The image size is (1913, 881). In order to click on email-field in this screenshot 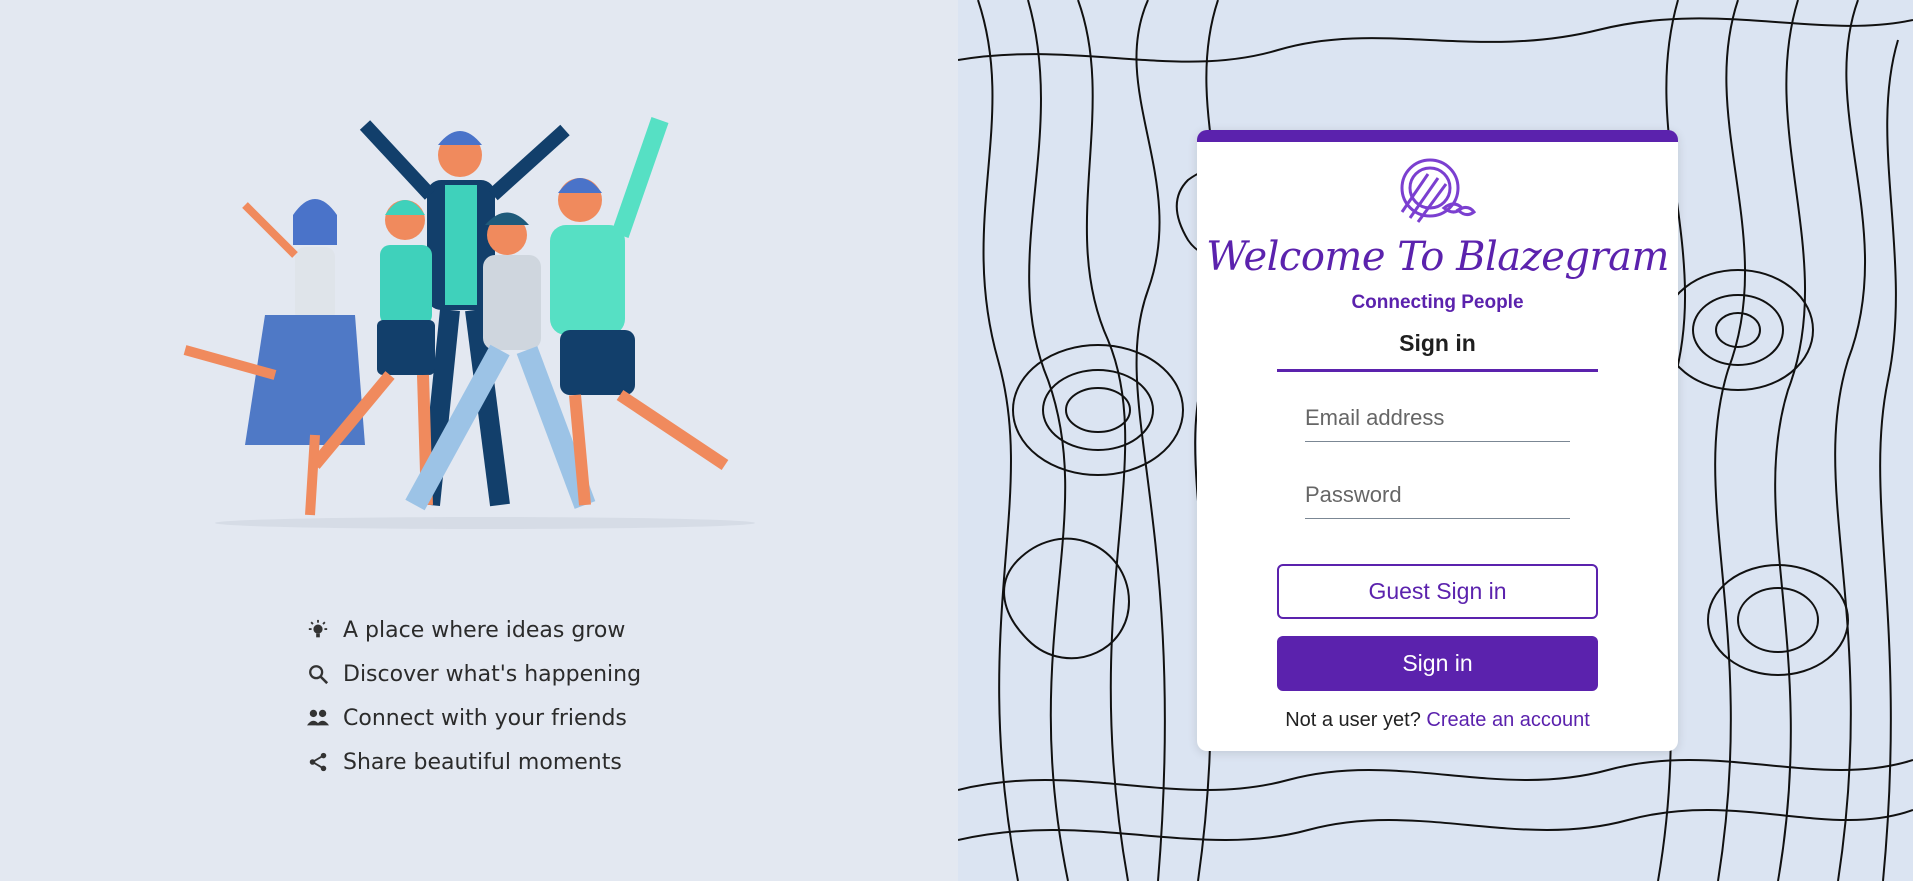, I will do `click(1437, 418)`.